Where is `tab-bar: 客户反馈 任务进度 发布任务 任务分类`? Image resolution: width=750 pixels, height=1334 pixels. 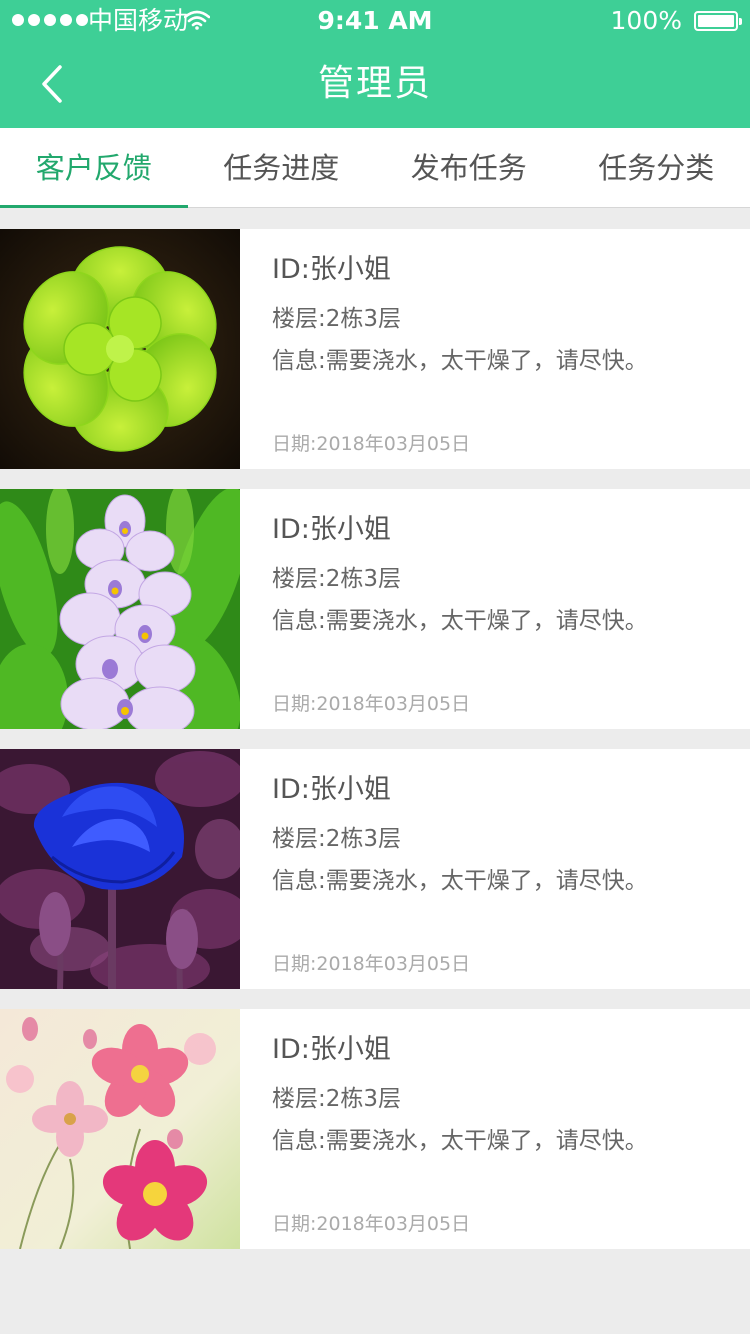
tab-bar: 客户反馈 任务进度 发布任务 任务分类 is located at coordinates (375, 168).